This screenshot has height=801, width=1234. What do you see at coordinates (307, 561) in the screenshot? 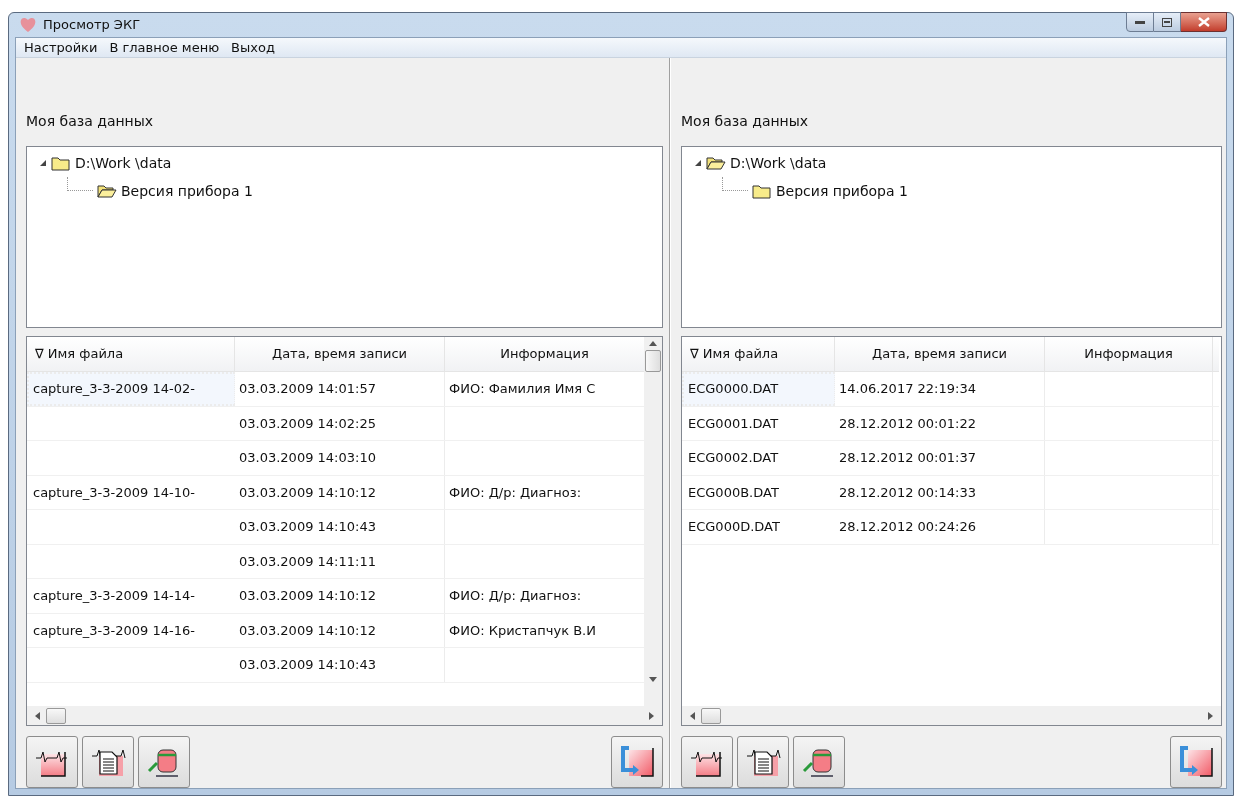
I see `table-cell-text: 03.03.2009 14:11:11` at bounding box center [307, 561].